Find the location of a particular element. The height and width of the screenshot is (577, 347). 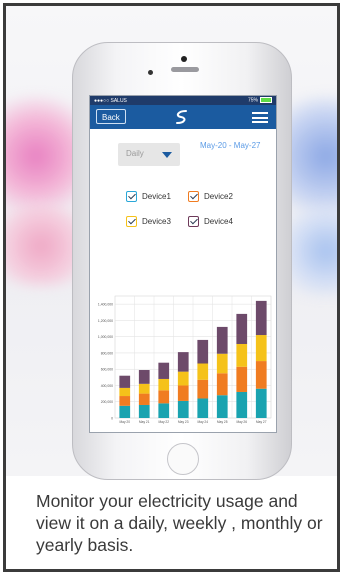

x-tick-label: May 27 is located at coordinates (261, 422).